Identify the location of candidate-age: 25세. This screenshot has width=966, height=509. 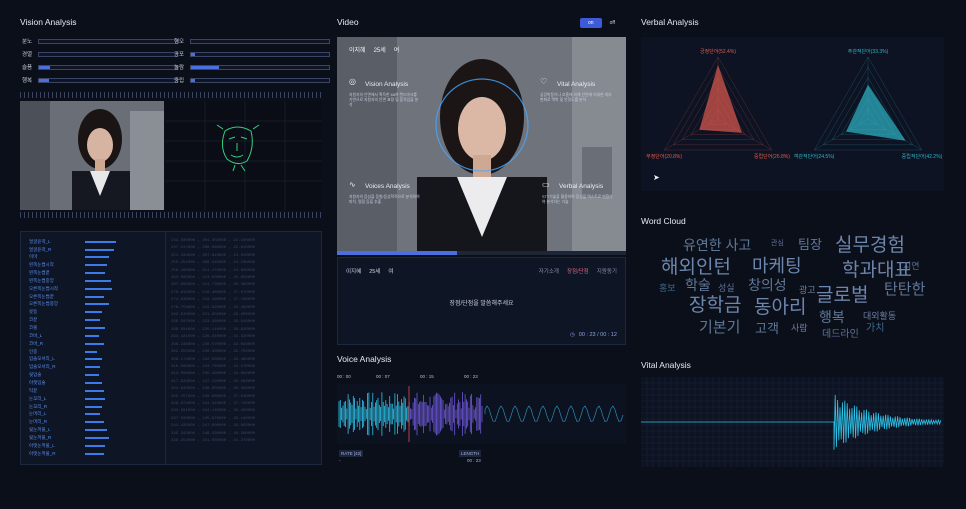
(375, 272).